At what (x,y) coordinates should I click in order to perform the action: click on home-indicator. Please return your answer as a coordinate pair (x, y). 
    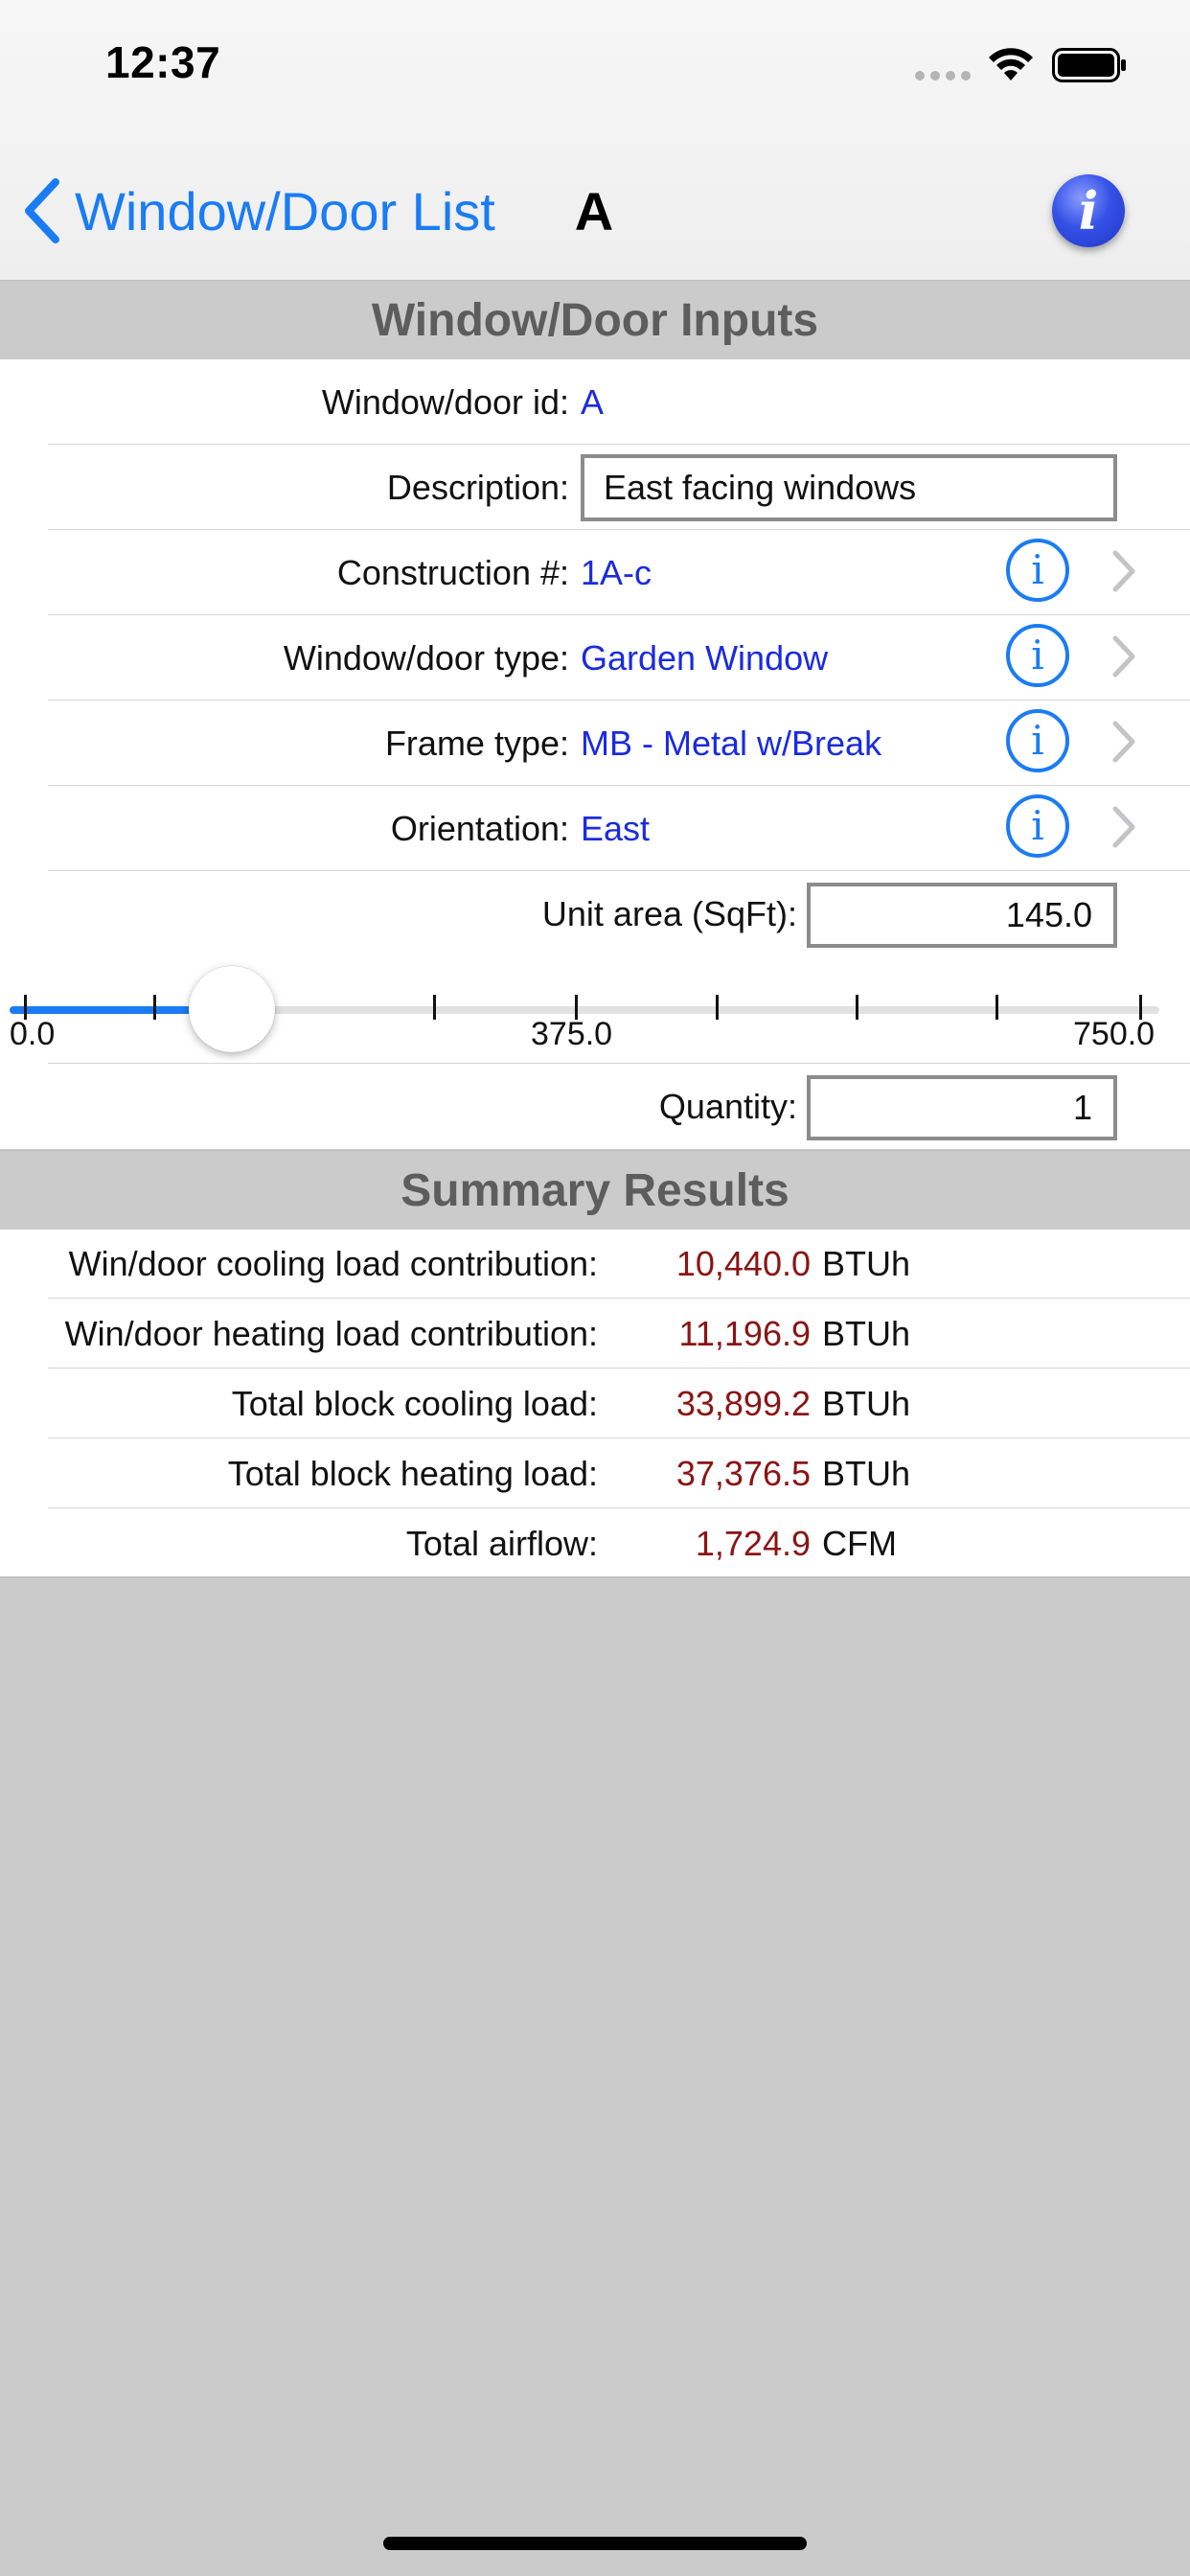
    Looking at the image, I should click on (595, 2543).